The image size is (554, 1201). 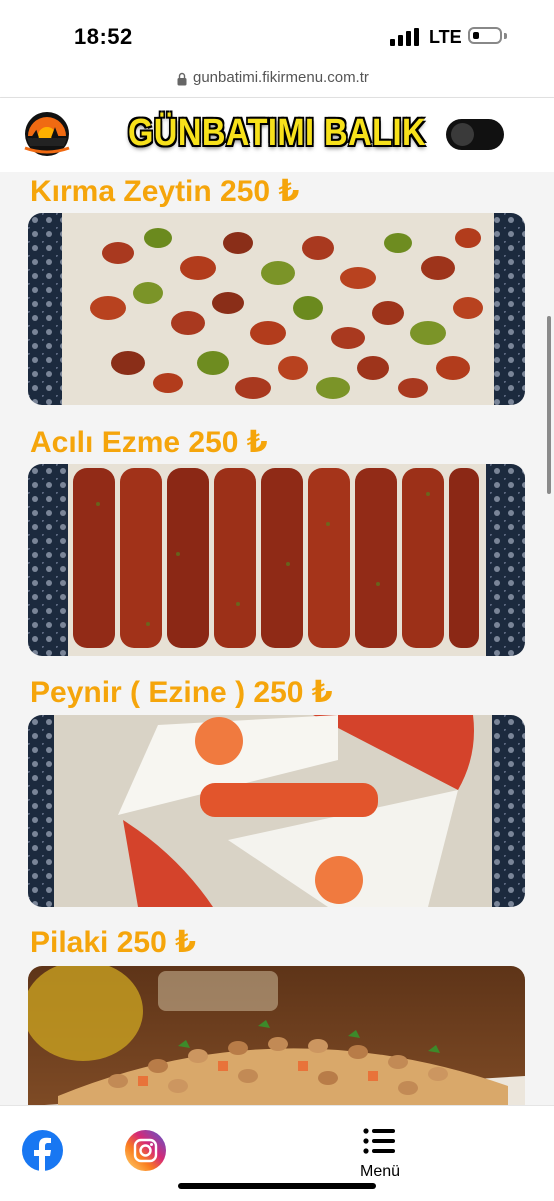 What do you see at coordinates (462, 134) in the screenshot?
I see `toggle-knob` at bounding box center [462, 134].